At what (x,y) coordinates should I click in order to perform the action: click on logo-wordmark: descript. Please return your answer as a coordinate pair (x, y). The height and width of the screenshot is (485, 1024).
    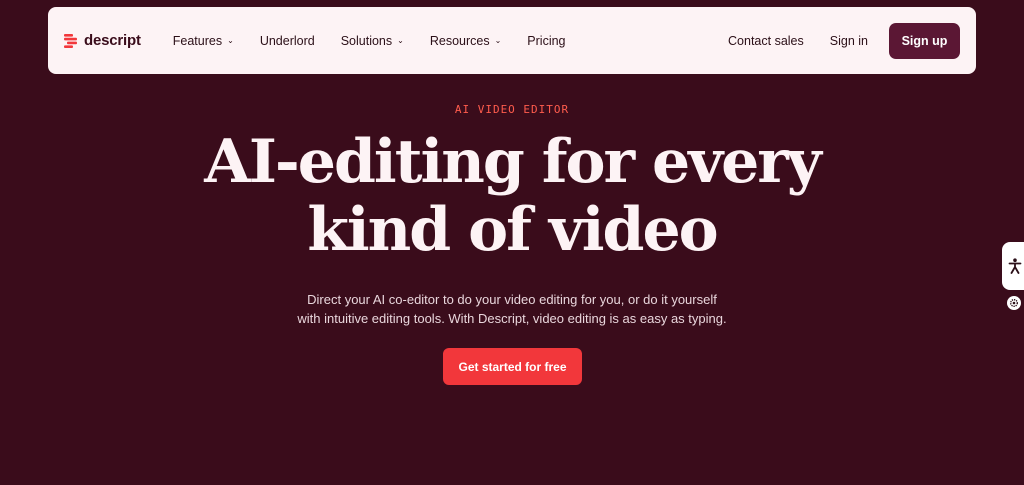
    Looking at the image, I should click on (112, 40).